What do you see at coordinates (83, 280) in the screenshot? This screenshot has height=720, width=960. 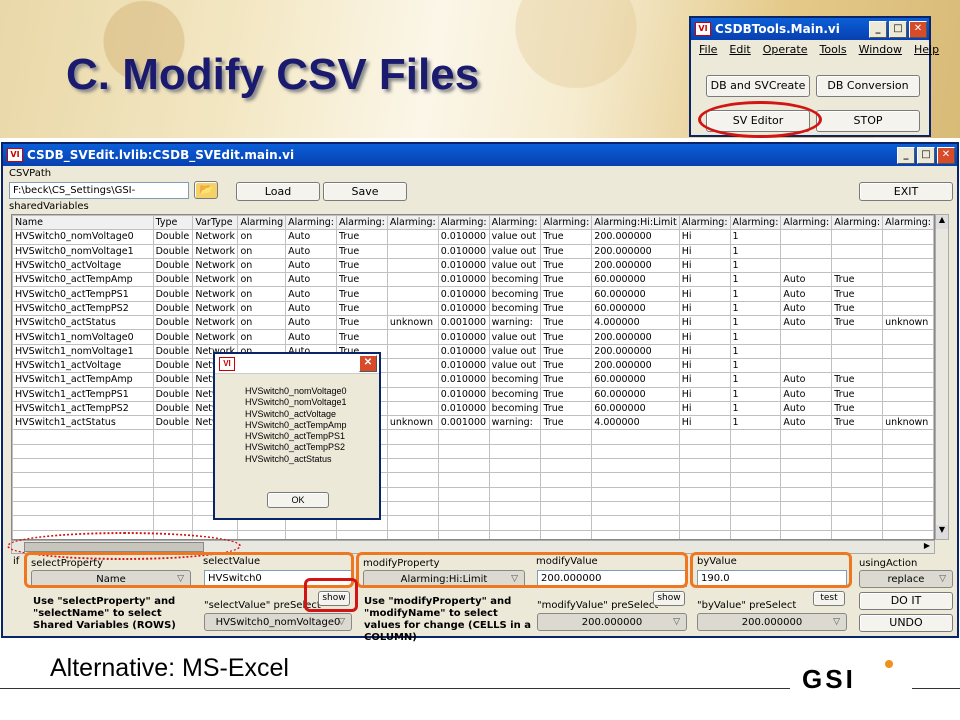 I see `table-cell: HVSwitch0_actTempAmp` at bounding box center [83, 280].